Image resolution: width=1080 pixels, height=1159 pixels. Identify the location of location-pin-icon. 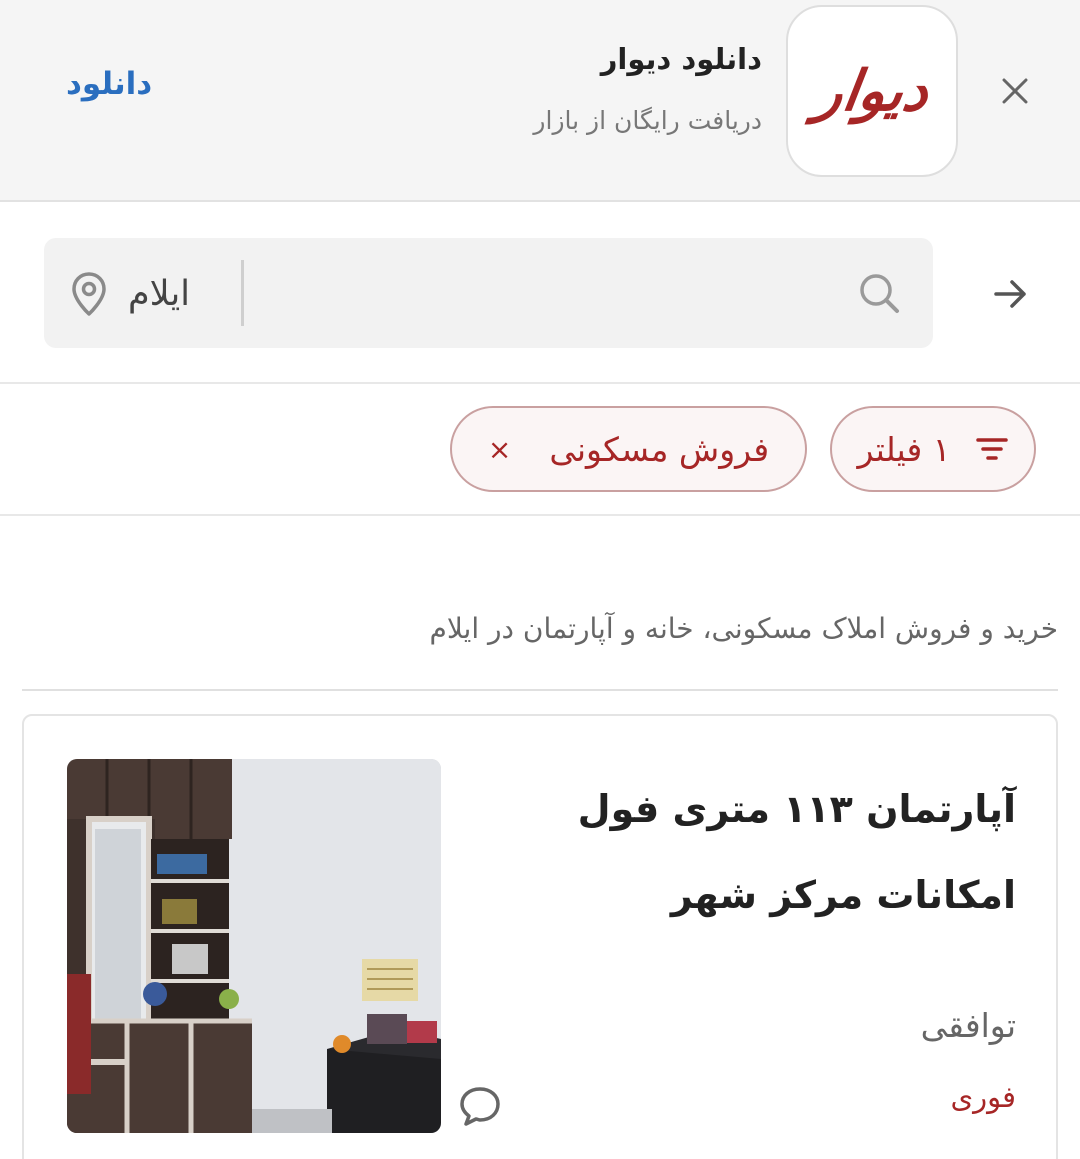
(89, 294).